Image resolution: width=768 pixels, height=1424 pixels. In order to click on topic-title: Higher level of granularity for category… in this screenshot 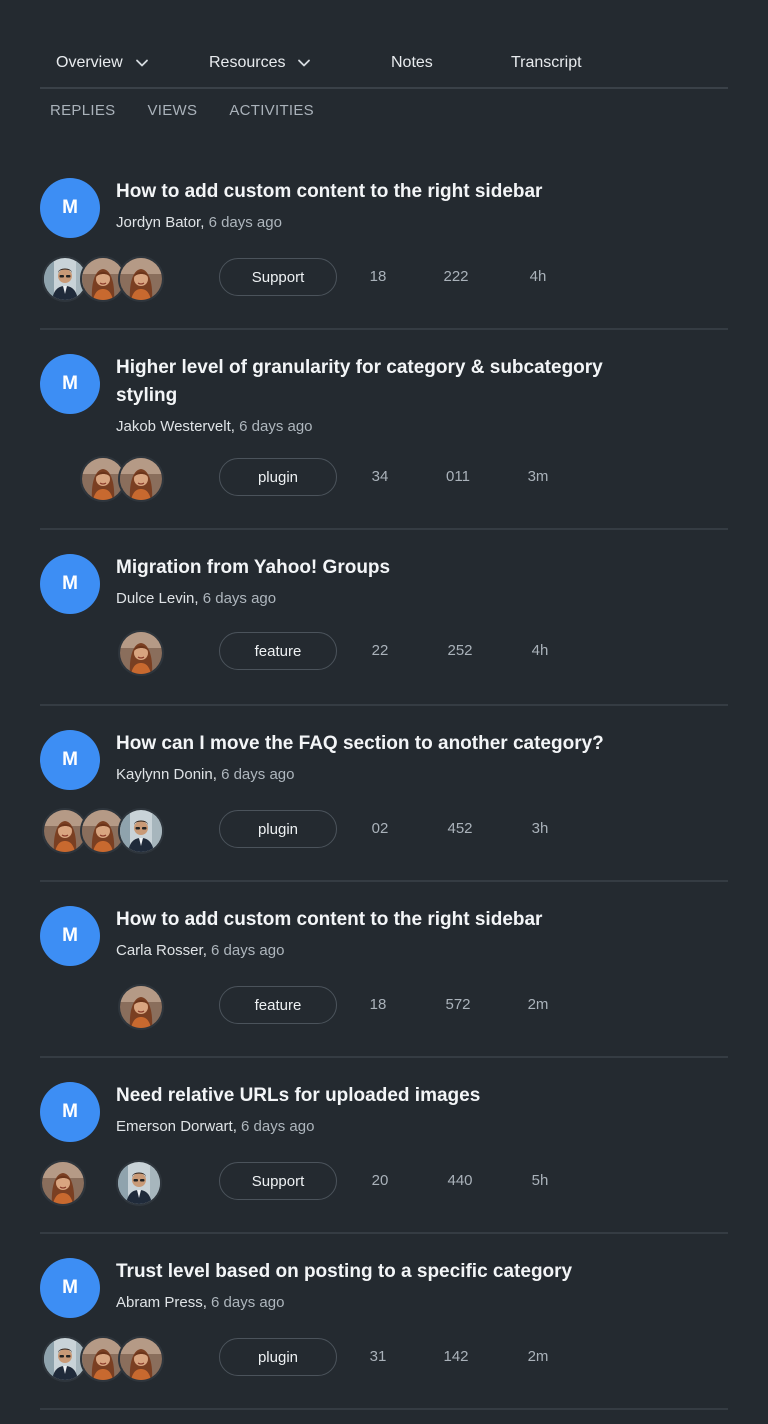, I will do `click(366, 382)`.